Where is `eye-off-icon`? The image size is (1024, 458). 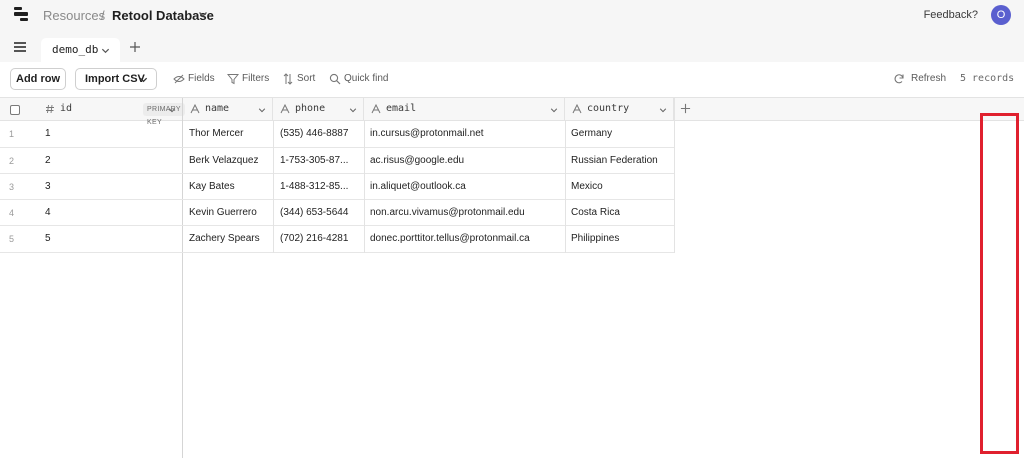
eye-off-icon is located at coordinates (179, 79).